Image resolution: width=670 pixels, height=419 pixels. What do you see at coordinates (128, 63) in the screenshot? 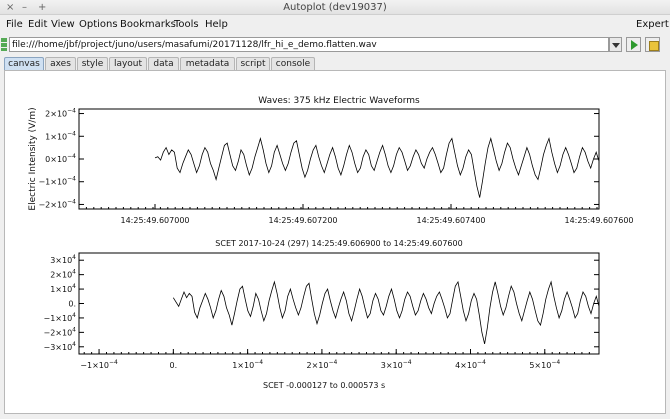
I see `tab-layout: layout` at bounding box center [128, 63].